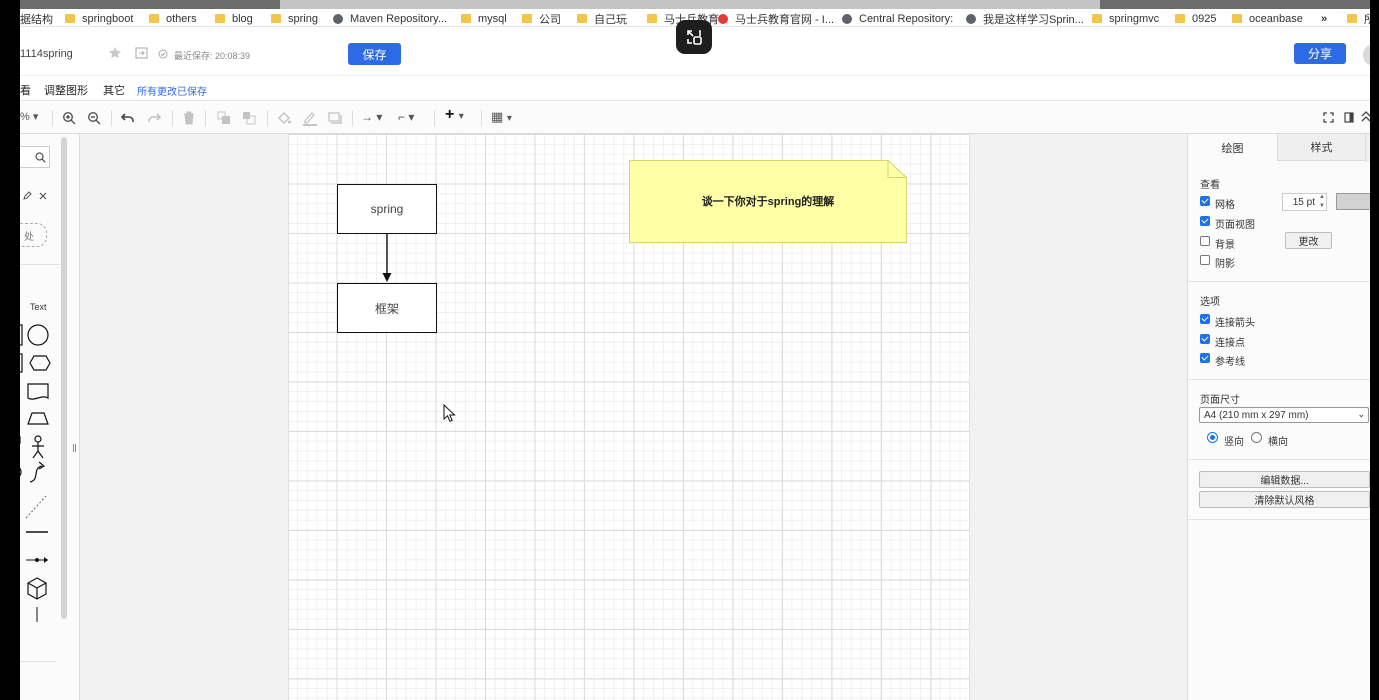 This screenshot has width=1379, height=700. I want to click on bookmarks-more-button: », so click(1324, 18).